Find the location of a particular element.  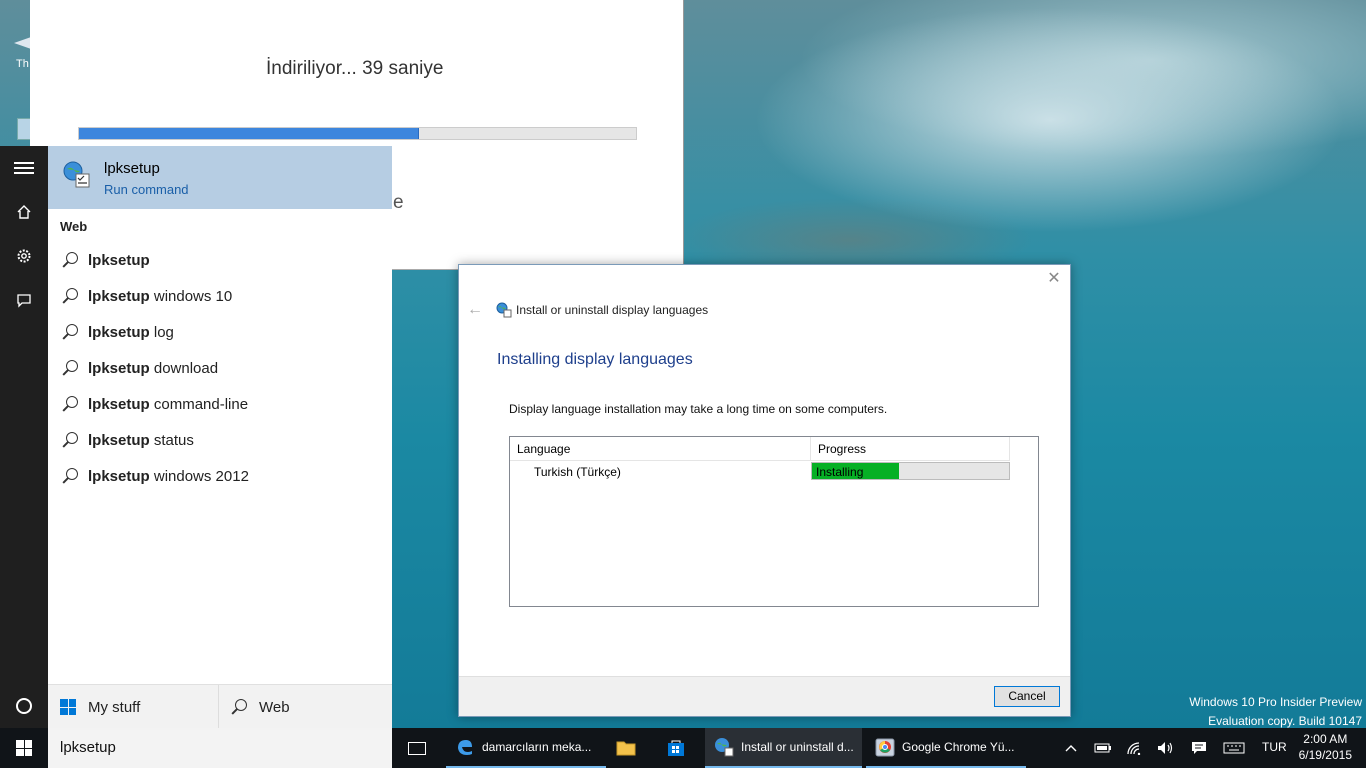

web-suggestion-item: lpksetup windows 2012 is located at coordinates (220, 476).